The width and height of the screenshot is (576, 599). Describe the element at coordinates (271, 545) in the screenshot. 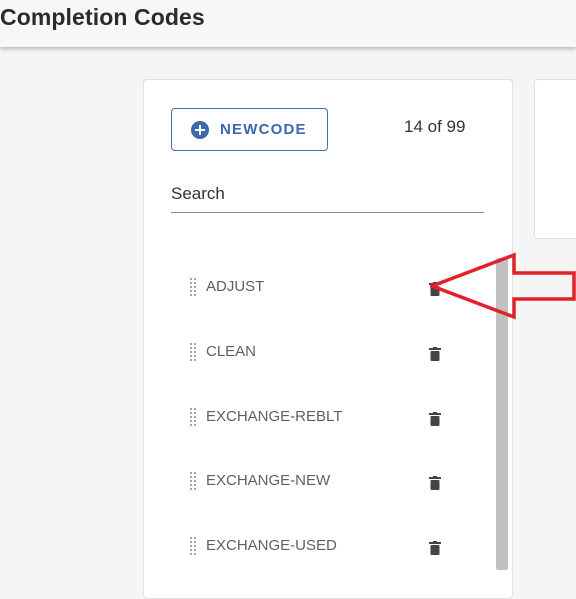

I see `list-item-label: EXCHANGE-USED` at that location.